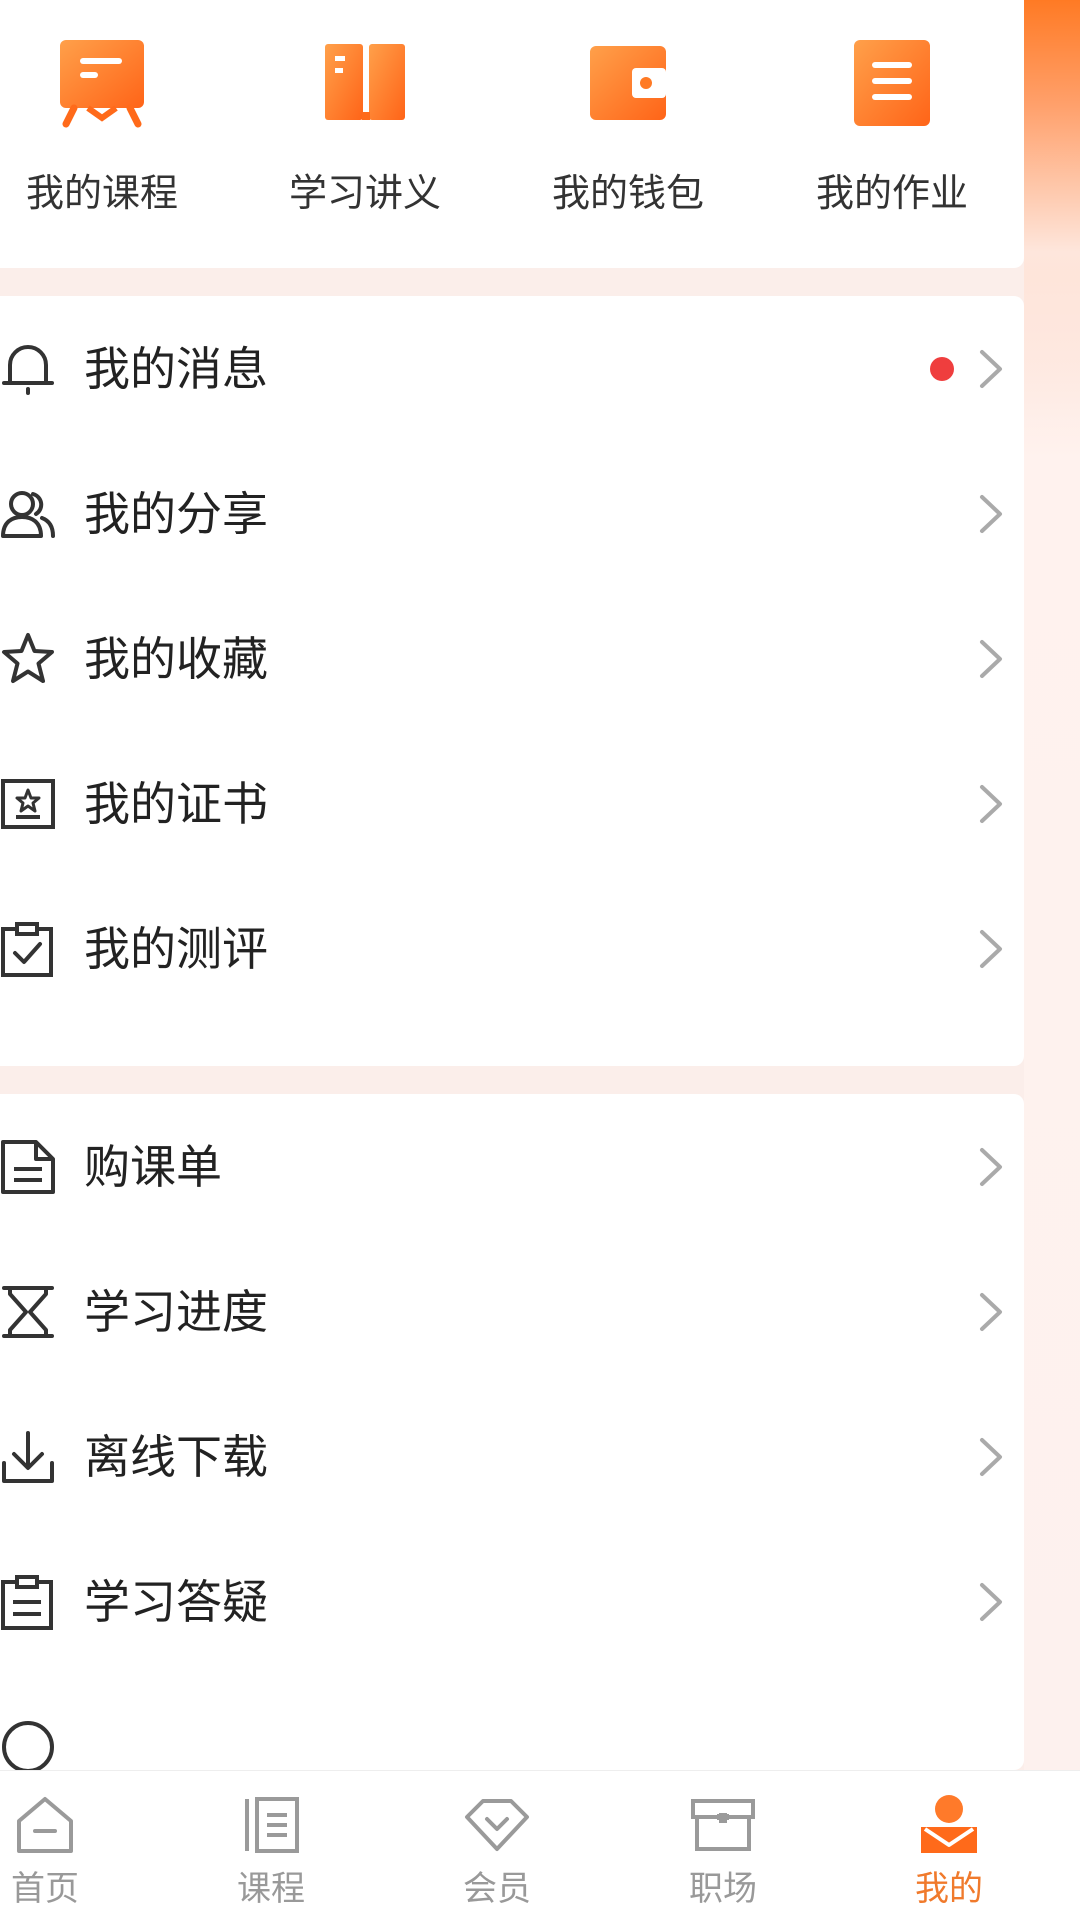 The width and height of the screenshot is (1080, 1921). Describe the element at coordinates (28, 658) in the screenshot. I see `star-icon` at that location.